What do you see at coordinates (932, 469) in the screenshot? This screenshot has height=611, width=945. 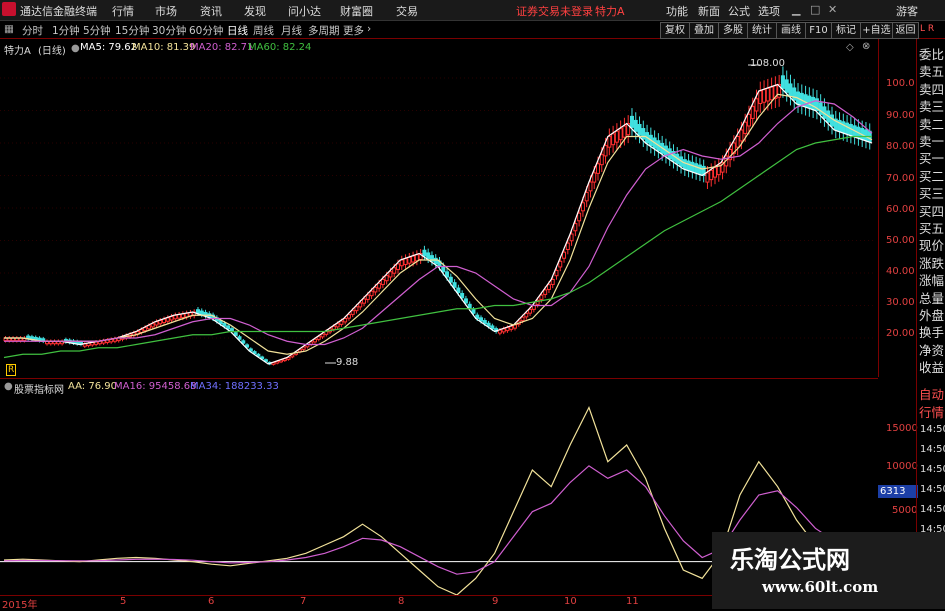 I see `tick-time: 14:50` at bounding box center [932, 469].